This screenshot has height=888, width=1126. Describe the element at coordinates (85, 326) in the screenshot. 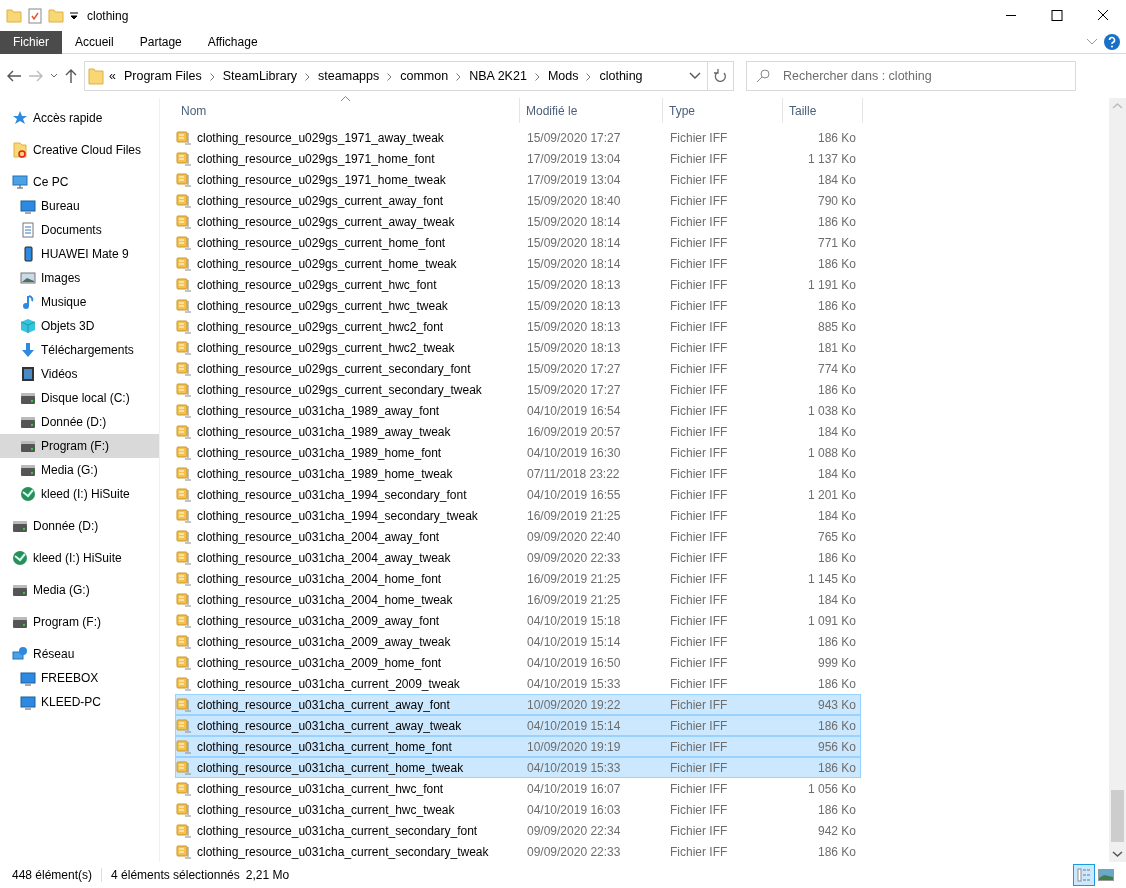

I see `sidebar-item: Objets 3D` at that location.